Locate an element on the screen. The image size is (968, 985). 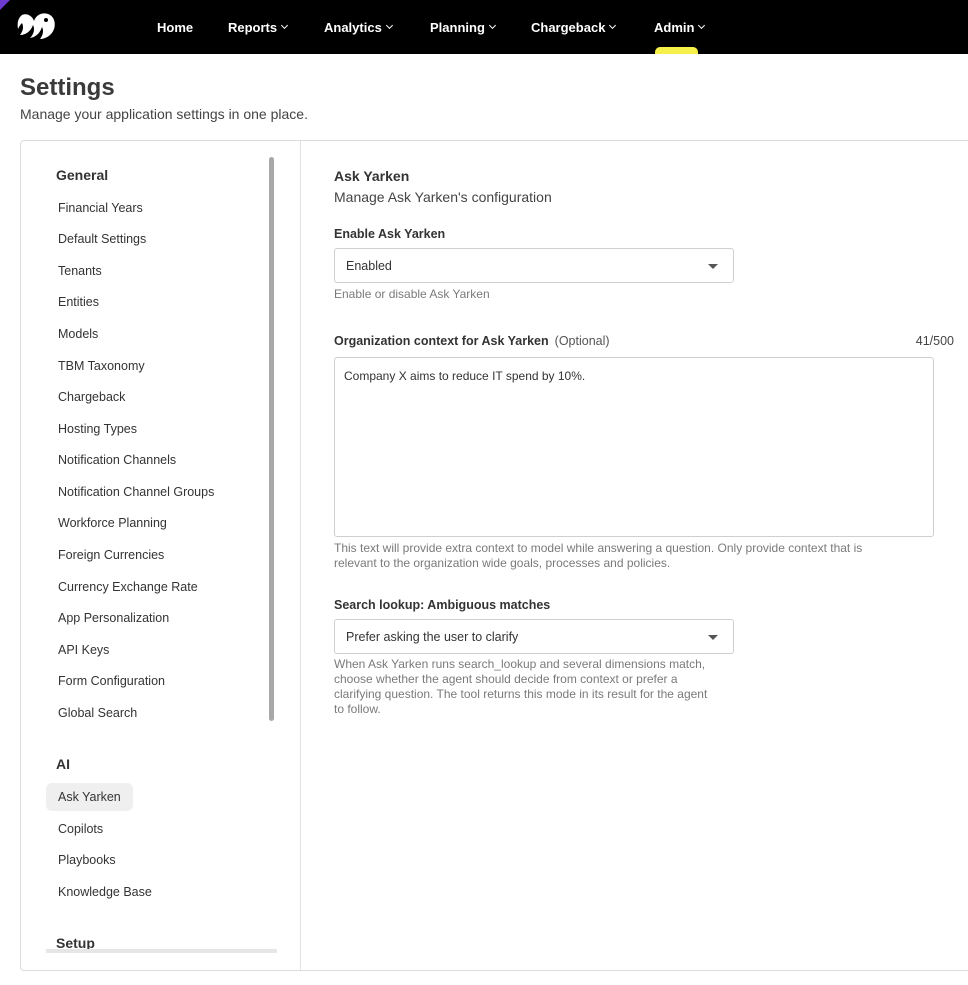
sidebar-item-tenants: Tenants is located at coordinates (80, 271).